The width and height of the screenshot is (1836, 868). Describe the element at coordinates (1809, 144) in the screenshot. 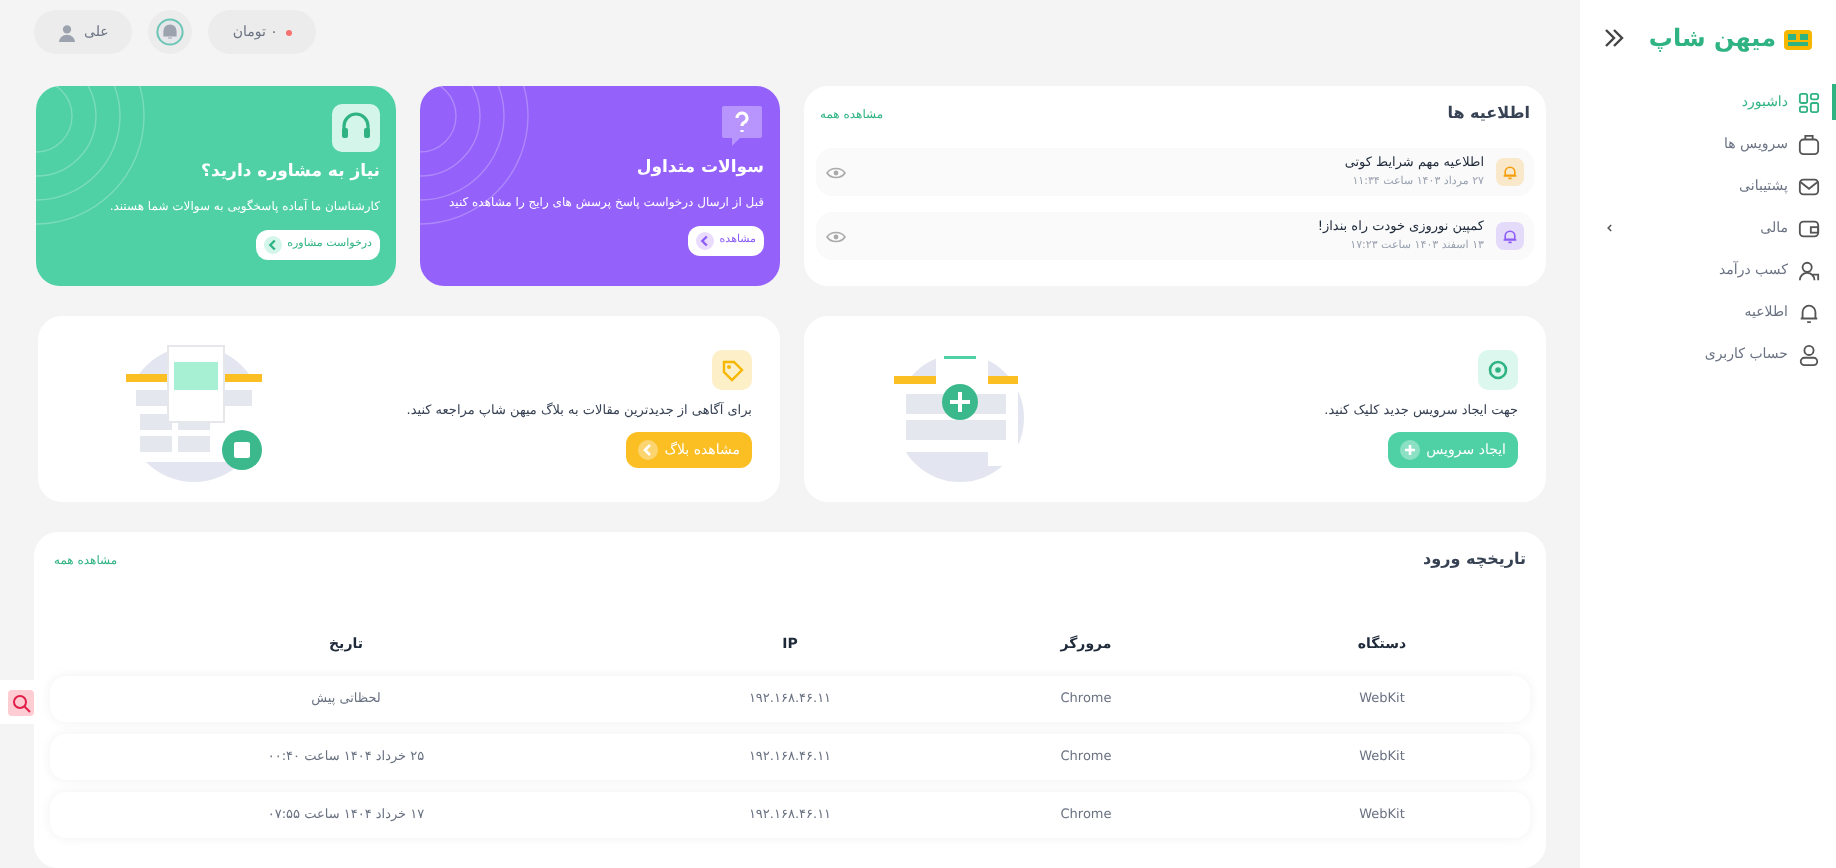

I see `box-icon` at that location.